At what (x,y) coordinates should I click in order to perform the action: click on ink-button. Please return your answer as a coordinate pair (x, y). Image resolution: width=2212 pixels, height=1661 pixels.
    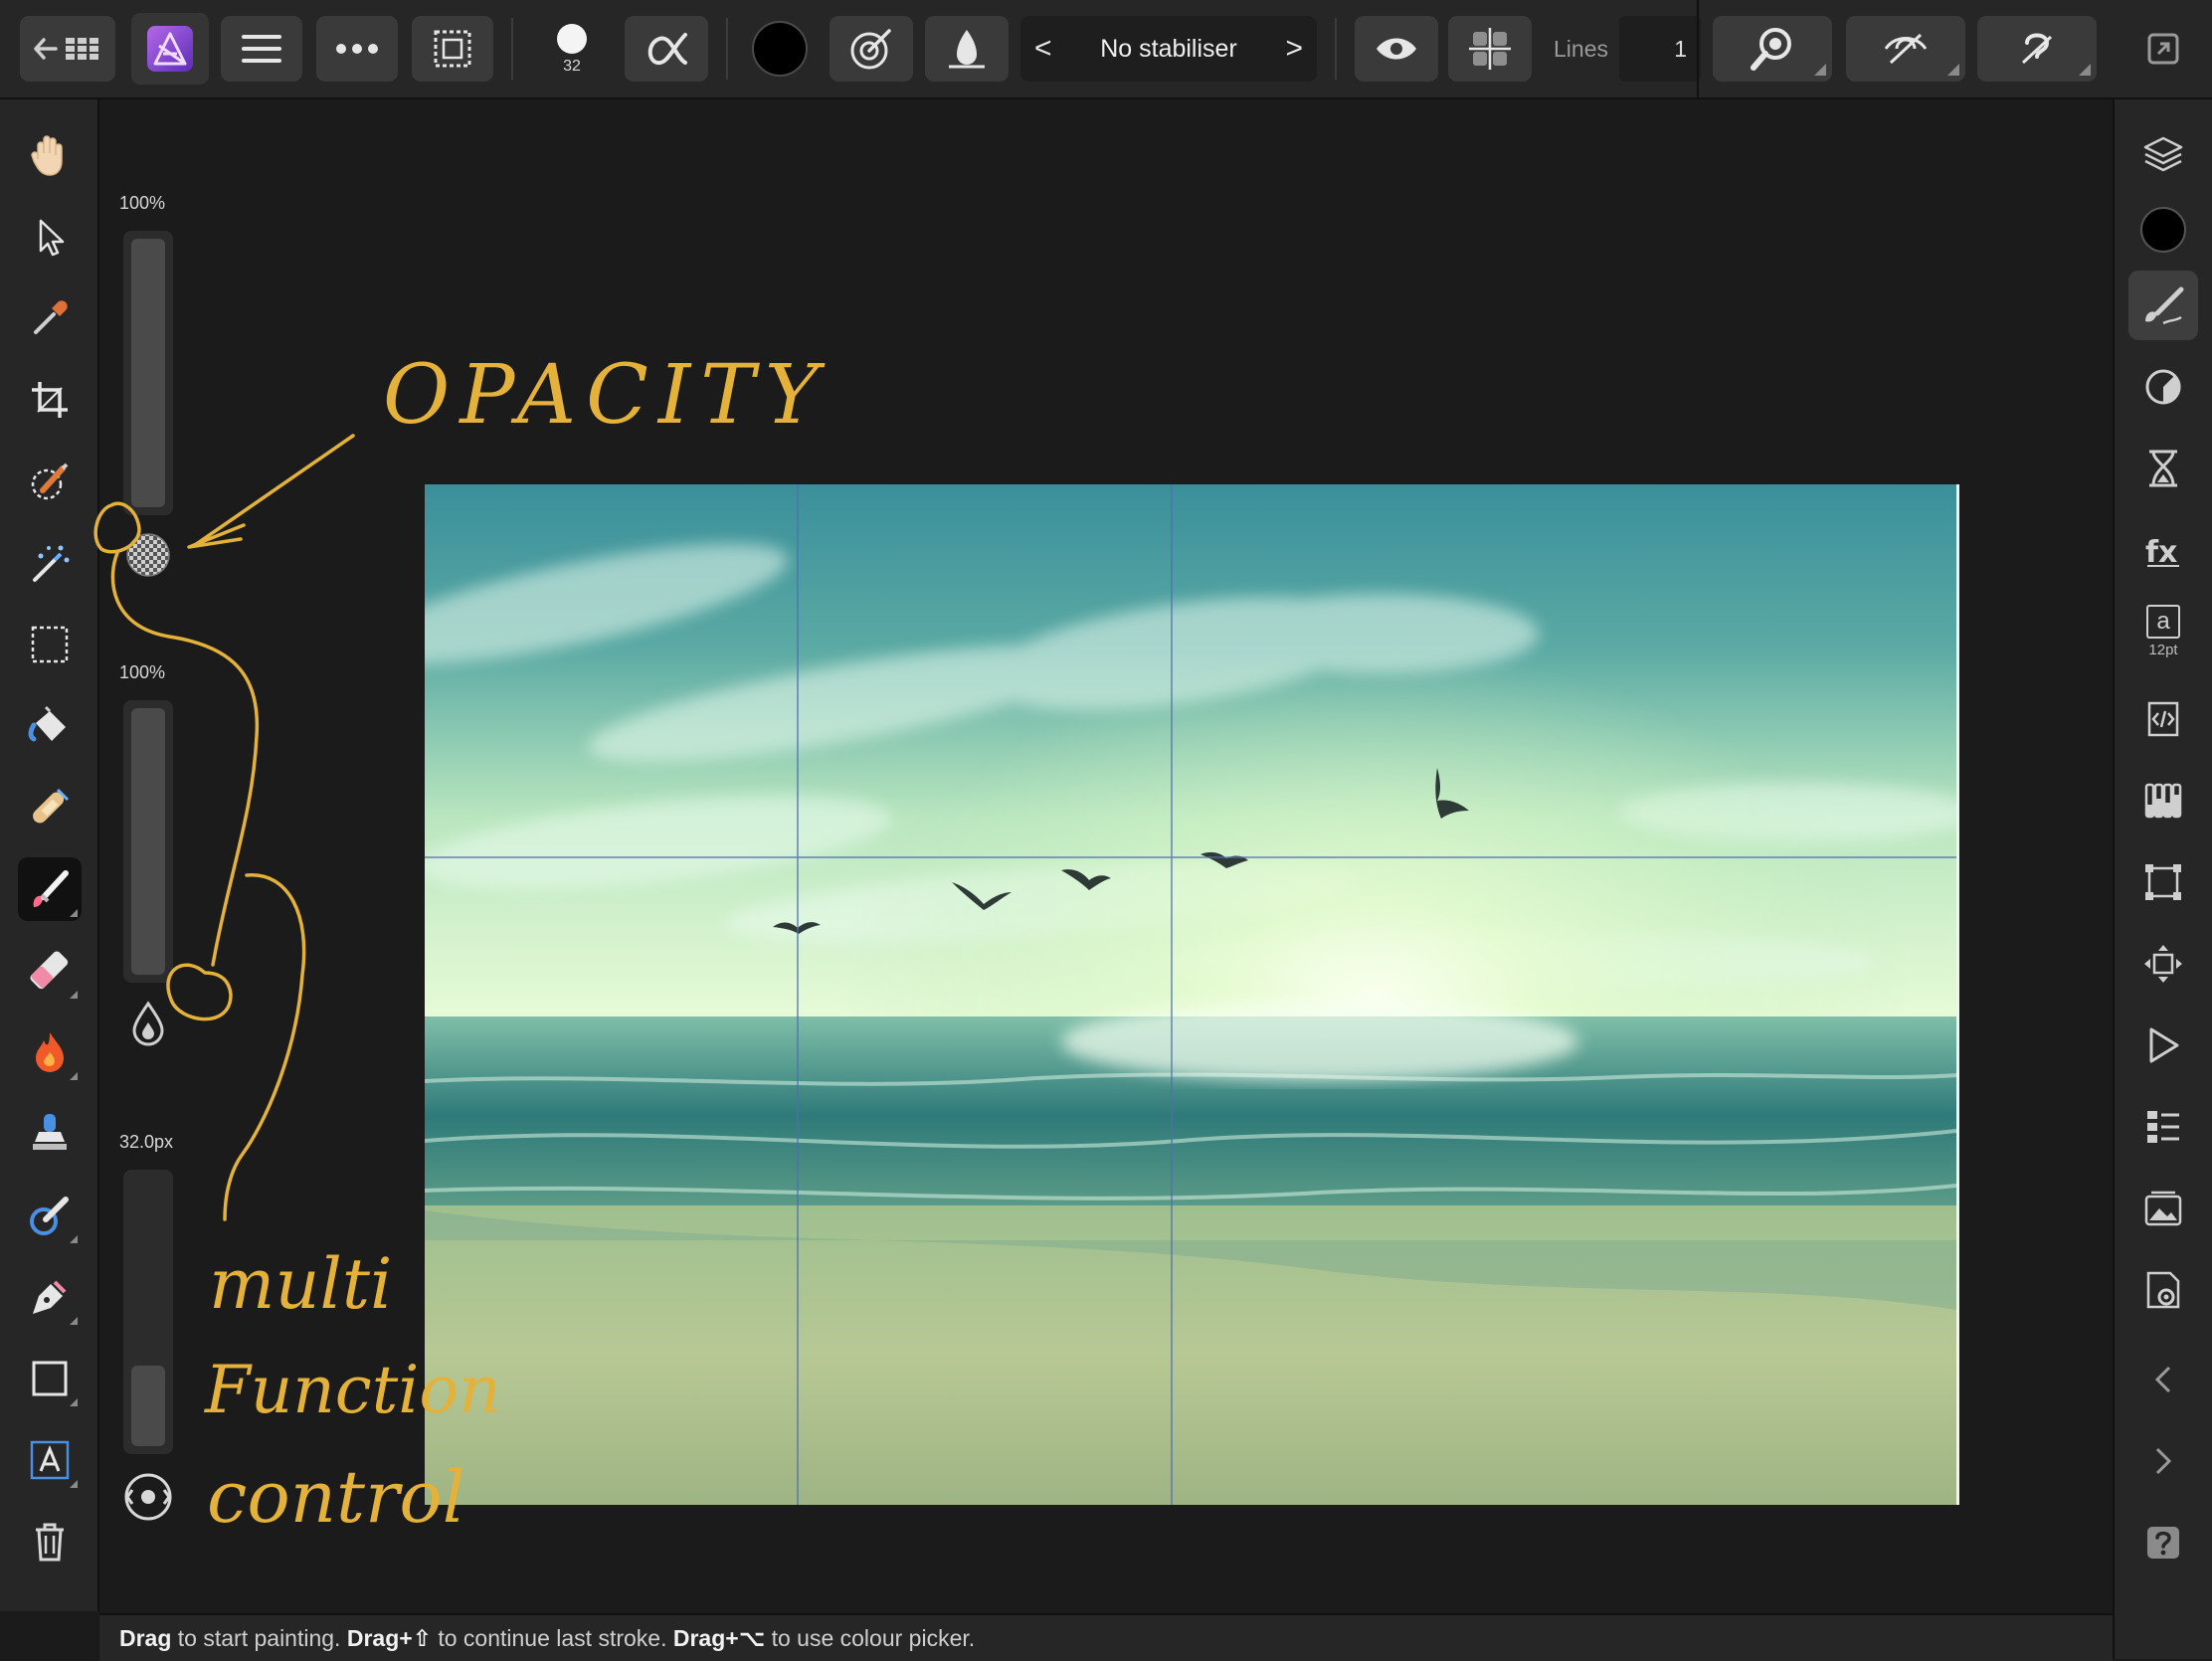
    Looking at the image, I should click on (967, 49).